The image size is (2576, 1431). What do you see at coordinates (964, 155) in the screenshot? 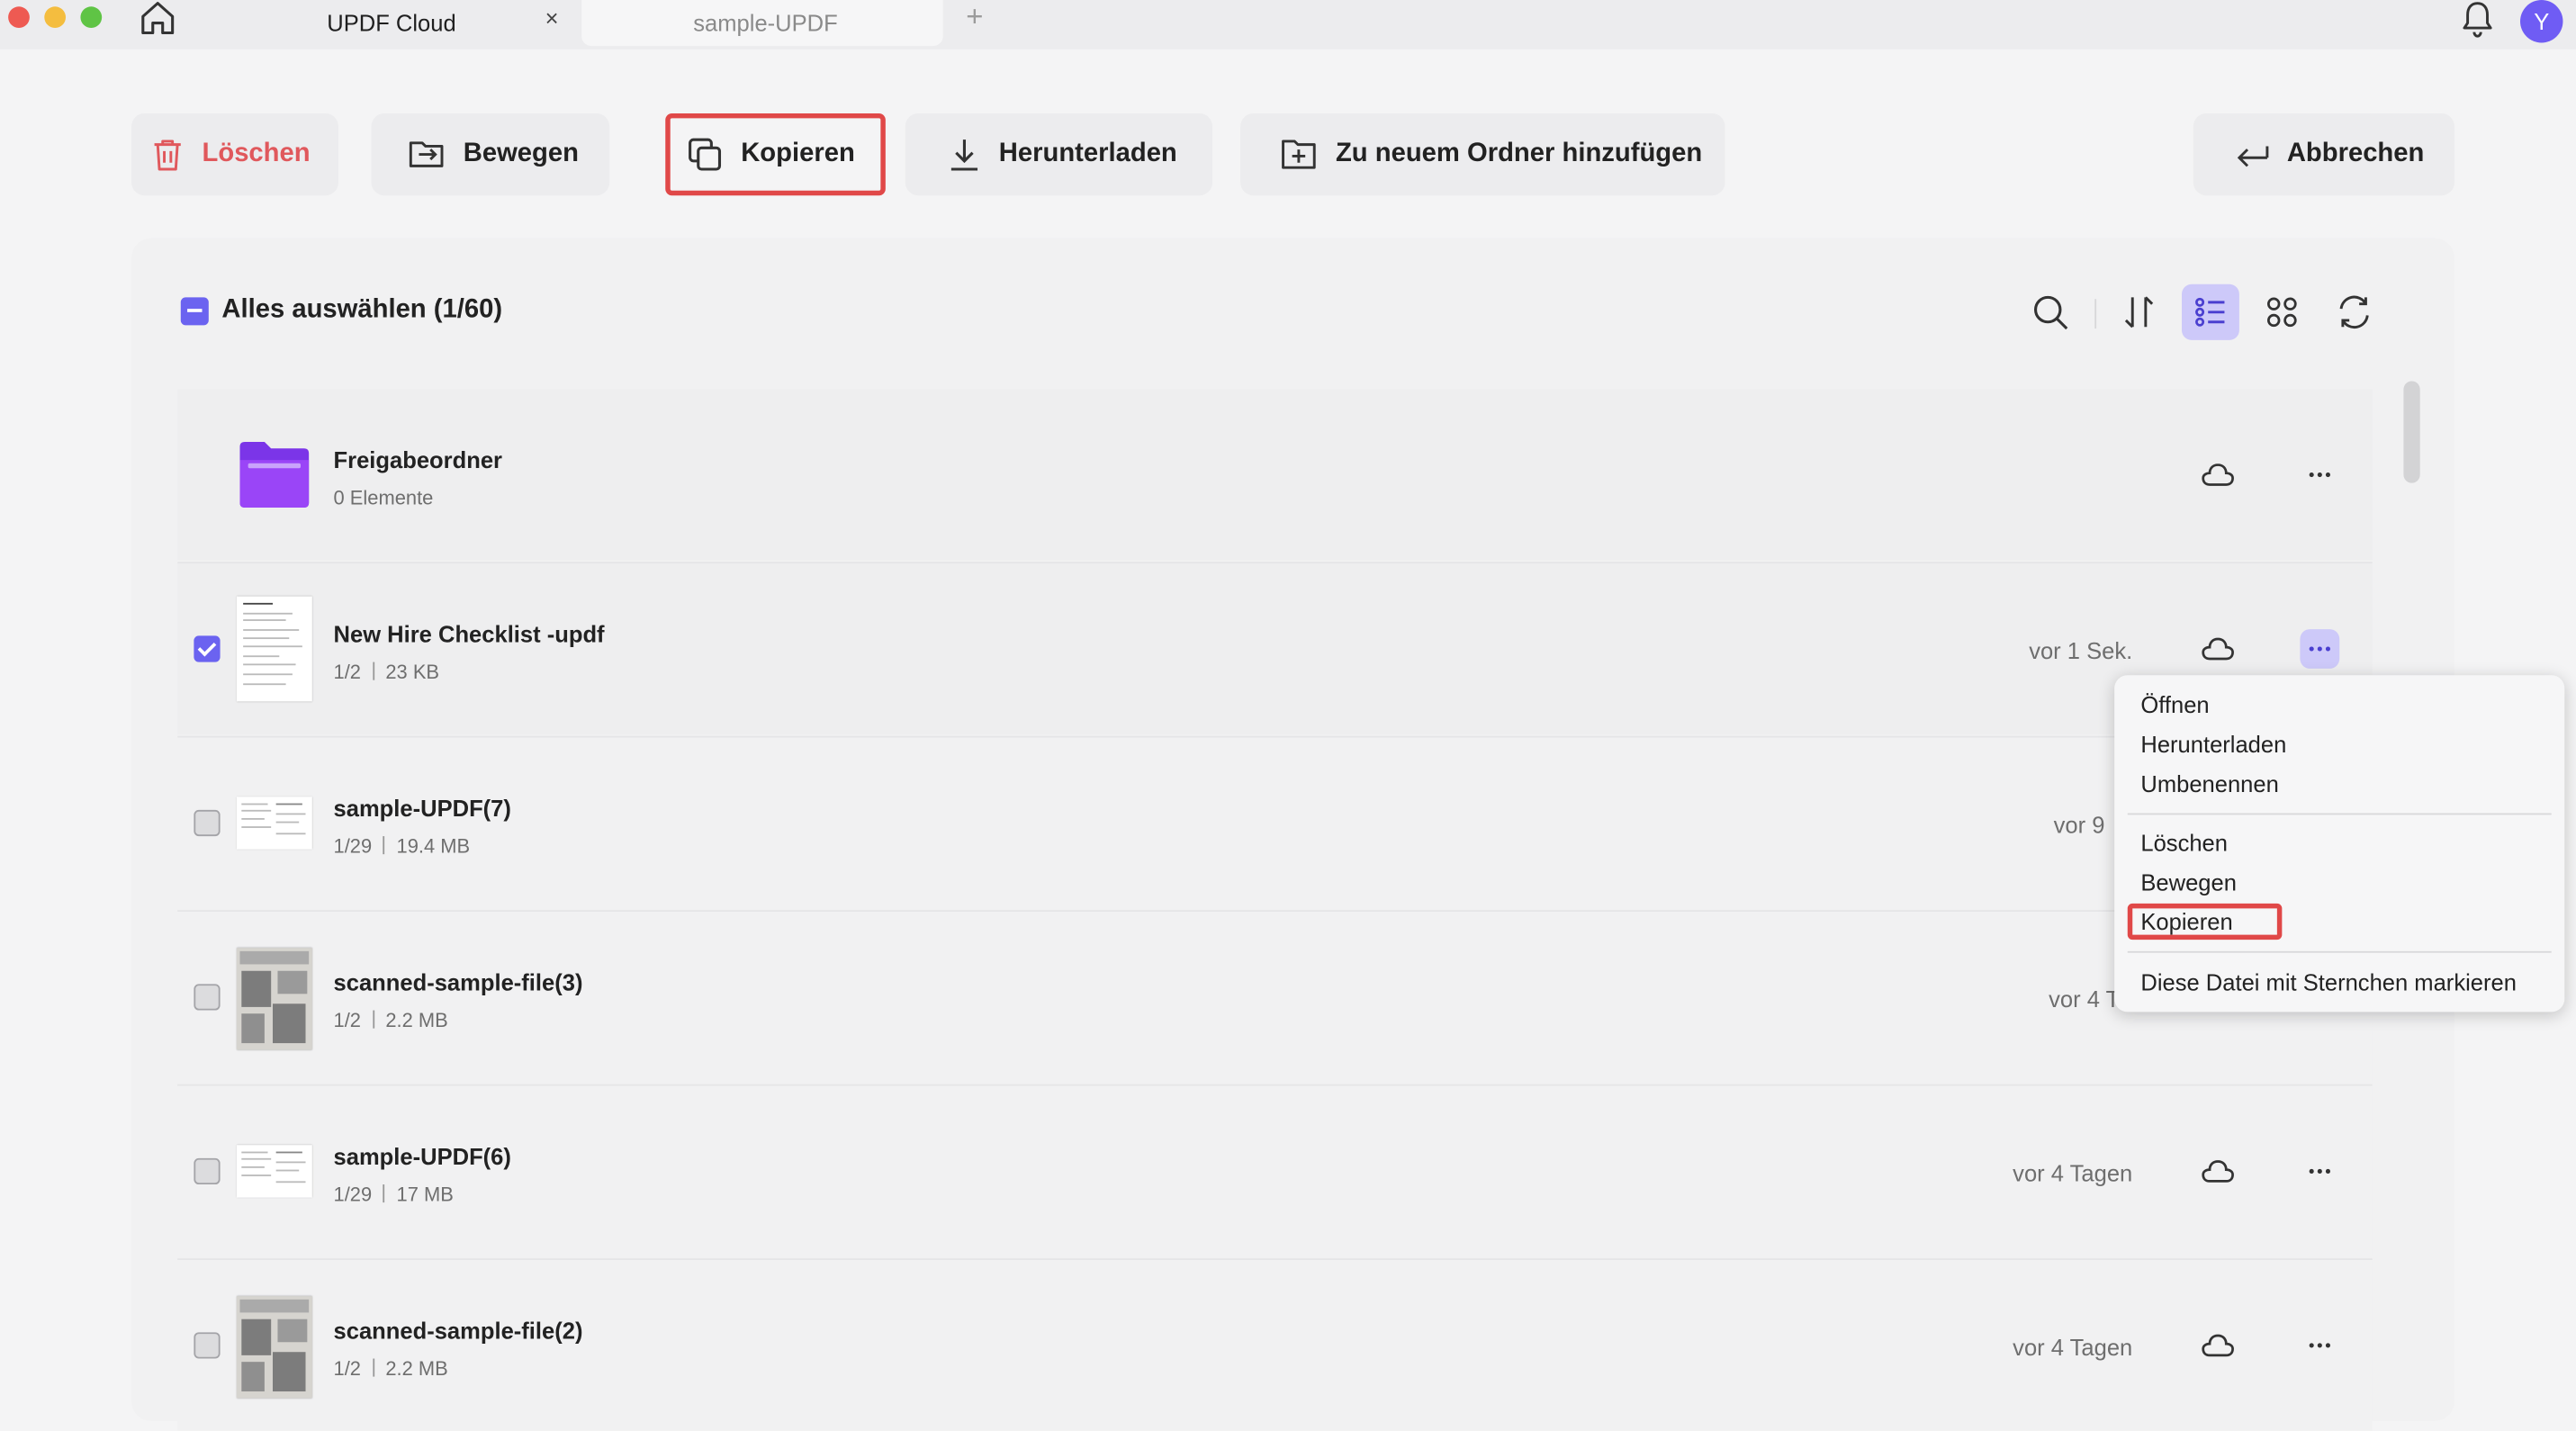
I see `download-icon` at bounding box center [964, 155].